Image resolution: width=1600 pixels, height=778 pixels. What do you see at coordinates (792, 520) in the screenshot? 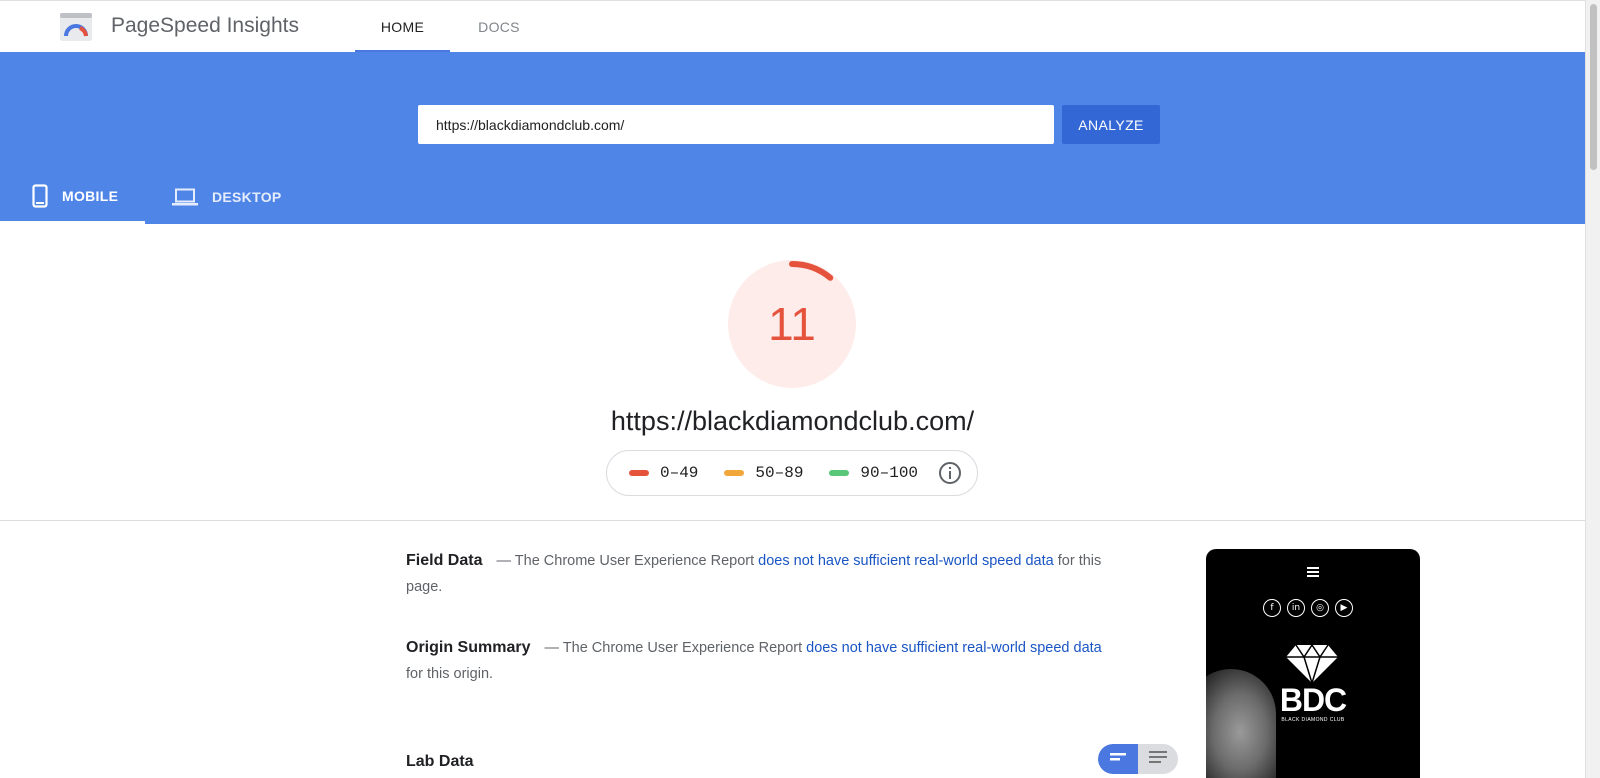
I see `section-divider` at bounding box center [792, 520].